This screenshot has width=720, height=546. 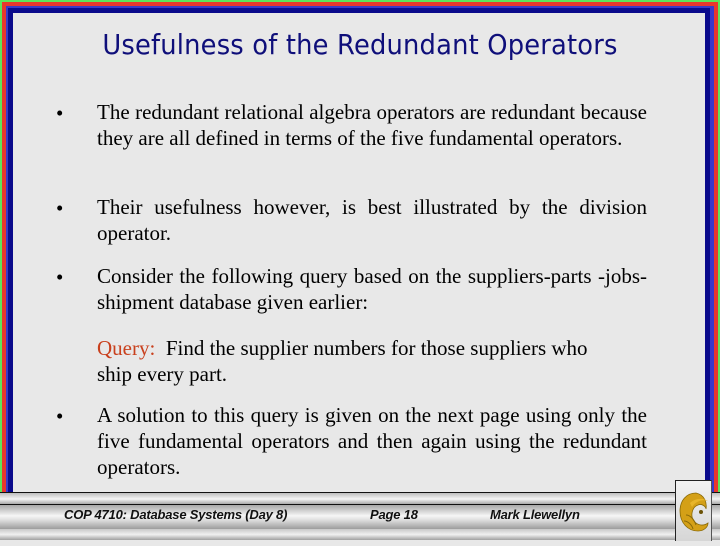 What do you see at coordinates (394, 514) in the screenshot?
I see `footer-page-number: Page 18` at bounding box center [394, 514].